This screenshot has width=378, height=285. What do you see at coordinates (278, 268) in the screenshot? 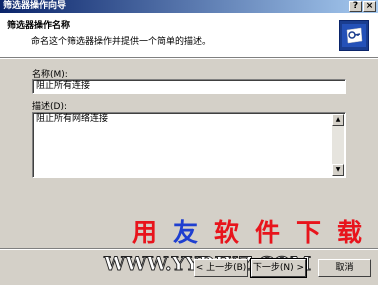
I see `next-button: 下一步(N) >` at bounding box center [278, 268].